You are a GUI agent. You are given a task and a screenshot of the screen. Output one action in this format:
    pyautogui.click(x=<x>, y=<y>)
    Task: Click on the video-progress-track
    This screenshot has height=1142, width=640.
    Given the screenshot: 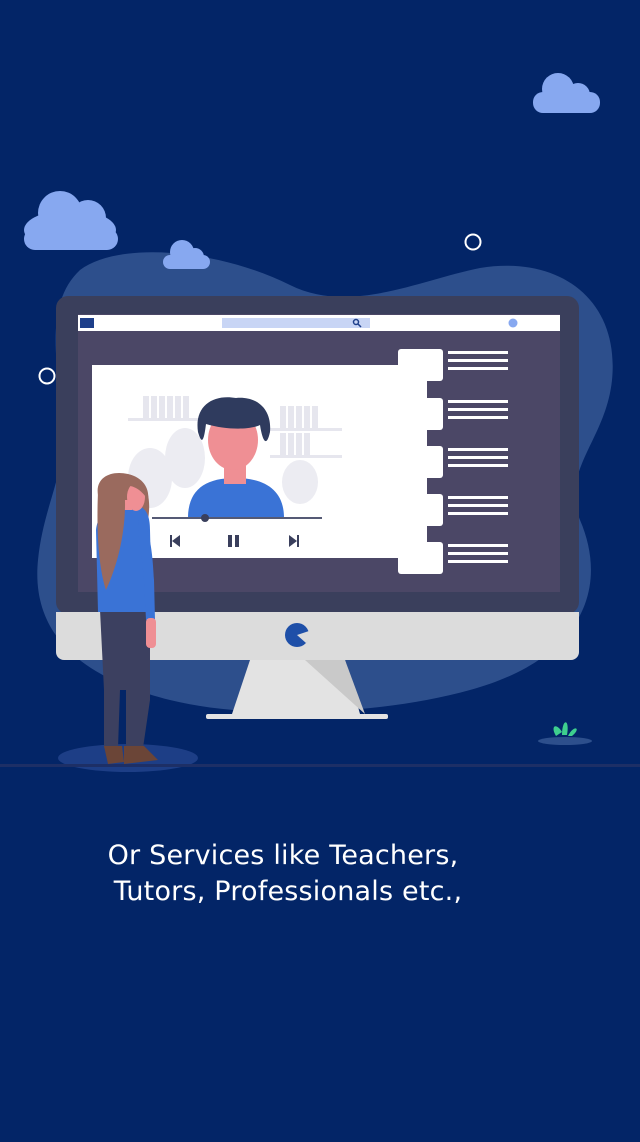 What is the action you would take?
    pyautogui.click(x=237, y=518)
    